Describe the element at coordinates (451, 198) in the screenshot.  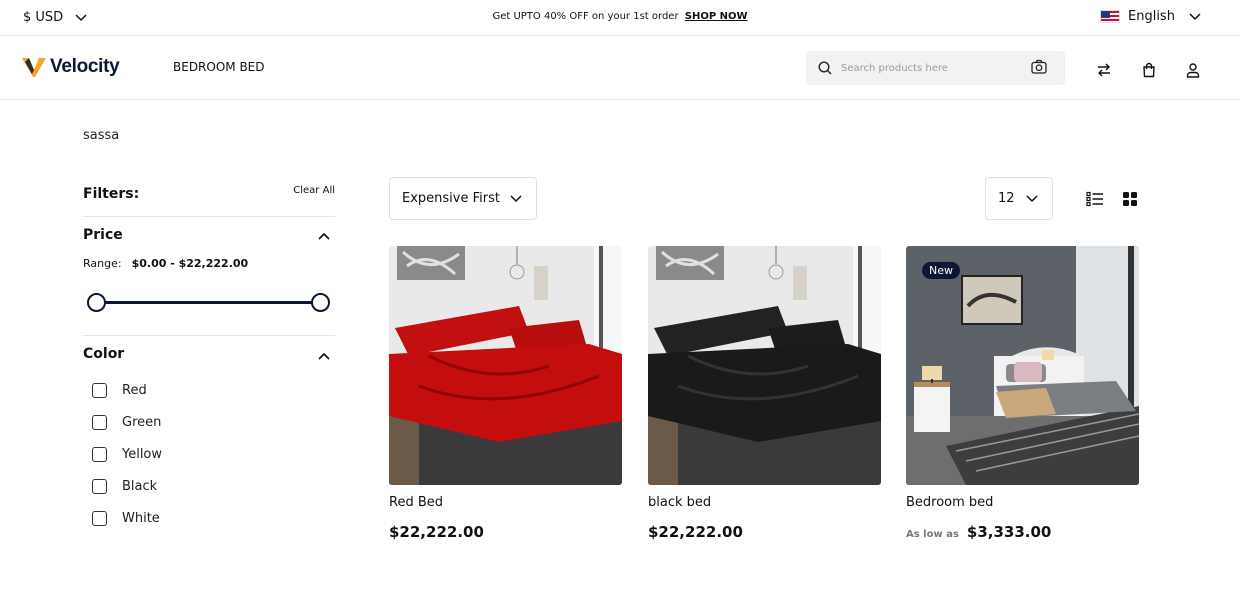
I see `sort-value: Expensive First` at that location.